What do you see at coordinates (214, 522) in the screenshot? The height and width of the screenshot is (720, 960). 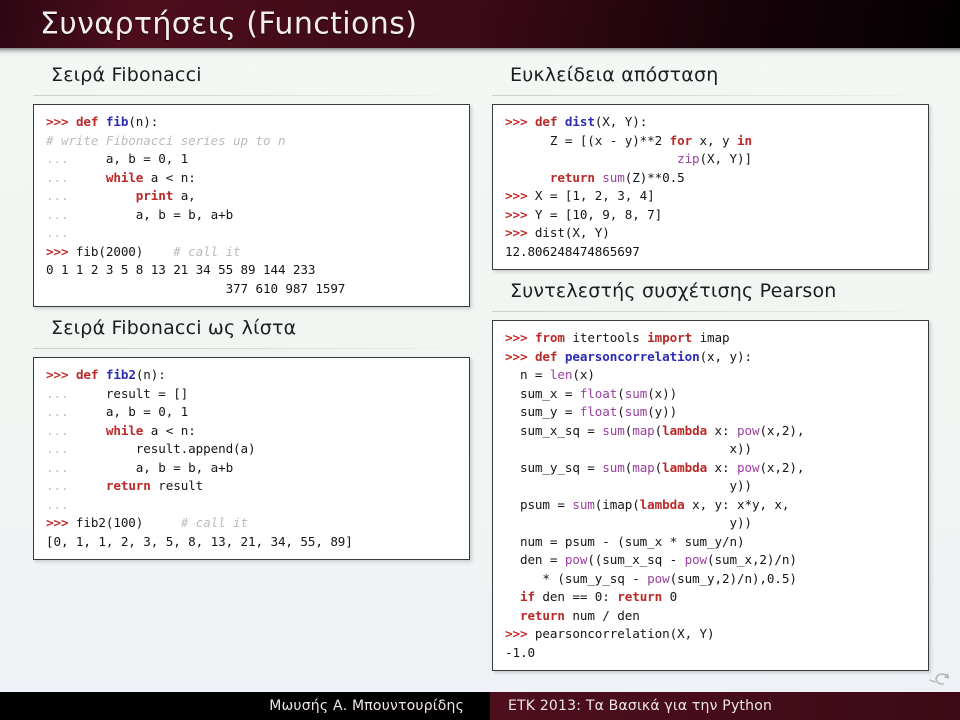 I see `code-token-comment: # call it` at bounding box center [214, 522].